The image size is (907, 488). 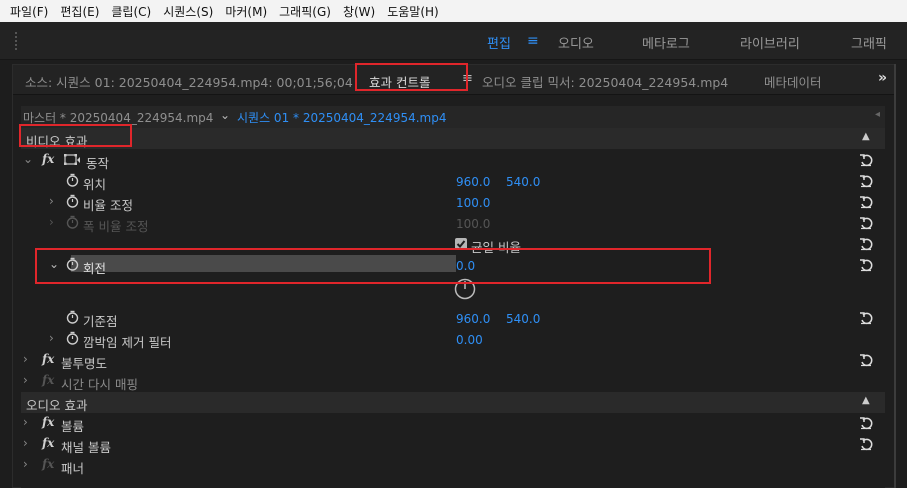 I want to click on scroll-left-icon: ◂, so click(x=877, y=114).